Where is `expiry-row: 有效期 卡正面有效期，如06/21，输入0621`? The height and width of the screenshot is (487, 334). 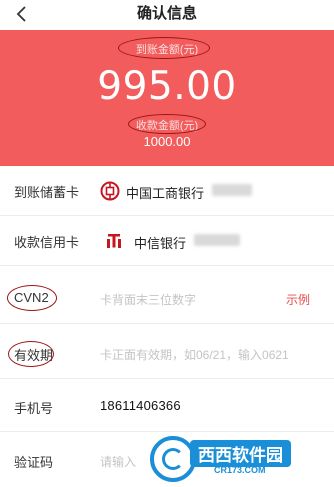 expiry-row: 有效期 卡正面有效期，如06/21，输入0621 is located at coordinates (167, 354).